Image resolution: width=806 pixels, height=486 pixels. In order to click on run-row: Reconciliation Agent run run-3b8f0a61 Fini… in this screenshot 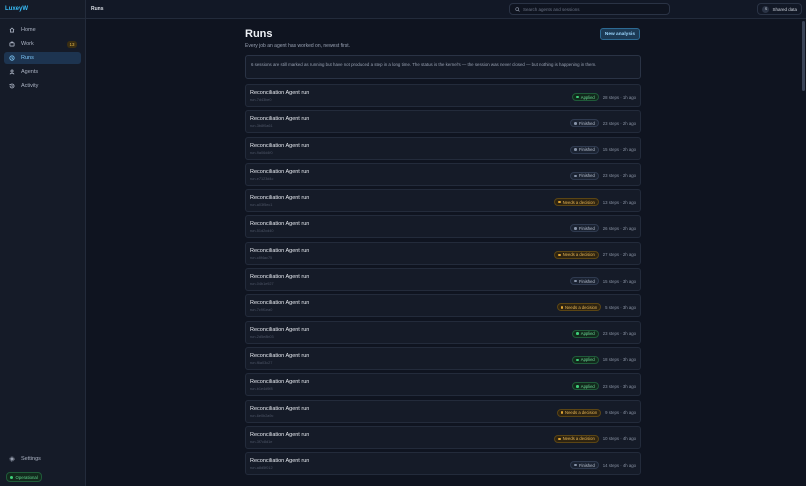, I will do `click(443, 122)`.